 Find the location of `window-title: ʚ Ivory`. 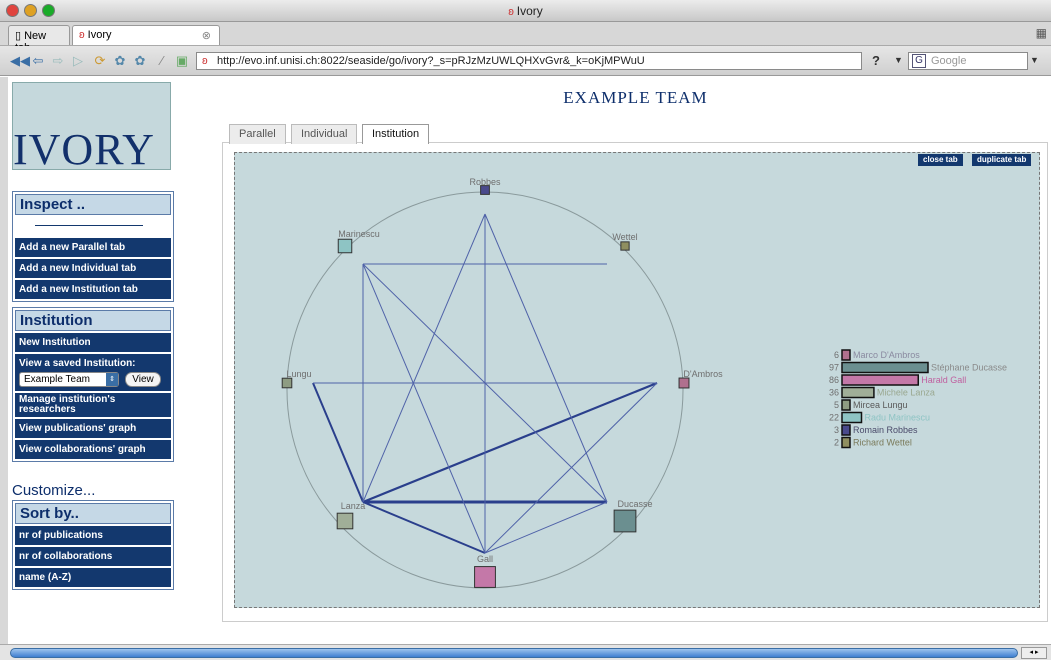

window-title: ʚ Ivory is located at coordinates (525, 11).